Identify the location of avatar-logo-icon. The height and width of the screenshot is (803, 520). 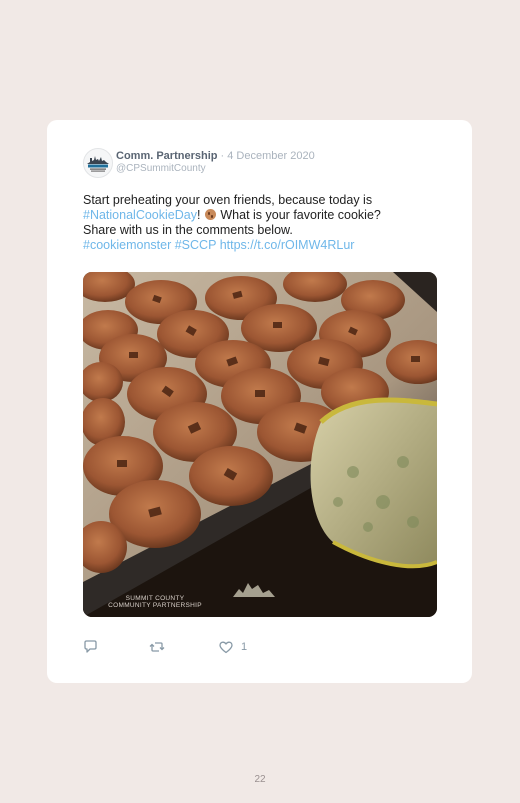
(98, 163).